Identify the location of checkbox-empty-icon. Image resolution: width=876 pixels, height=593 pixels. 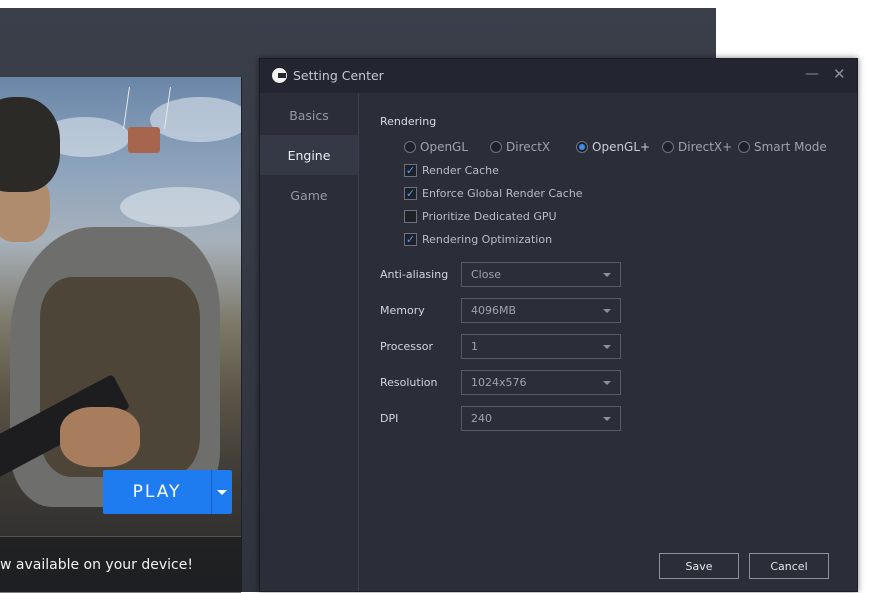
(410, 216).